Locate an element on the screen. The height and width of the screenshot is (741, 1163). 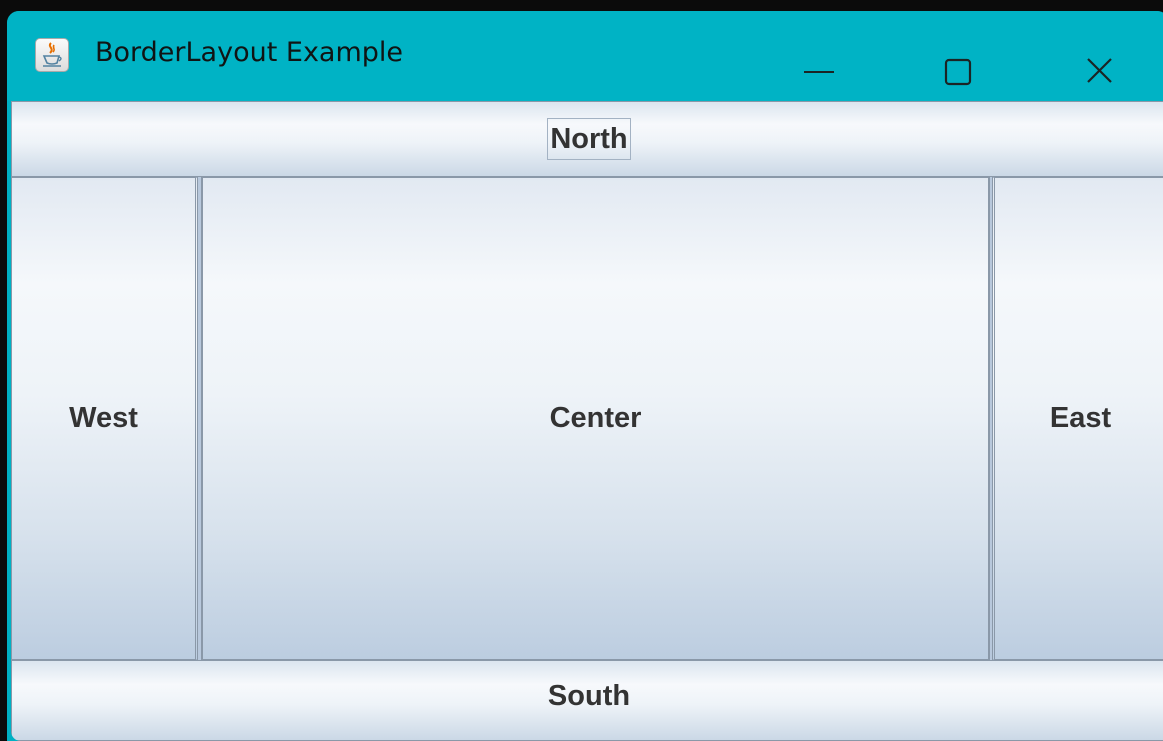
north-button: North is located at coordinates (587, 139).